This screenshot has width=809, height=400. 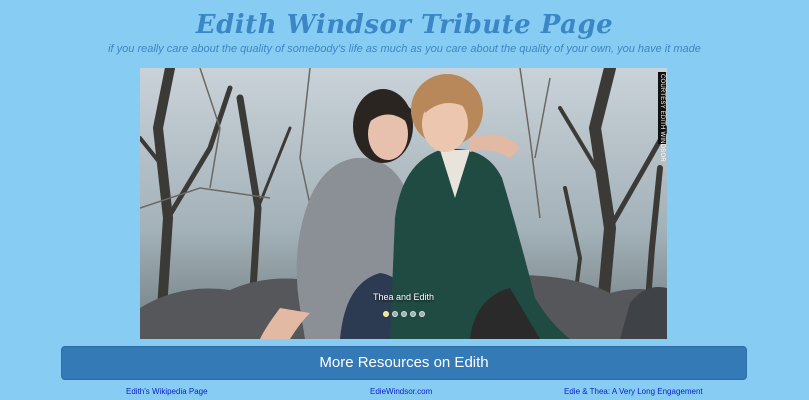 I want to click on wikipedia-link: Edith's Wikipedia Page, so click(x=167, y=391).